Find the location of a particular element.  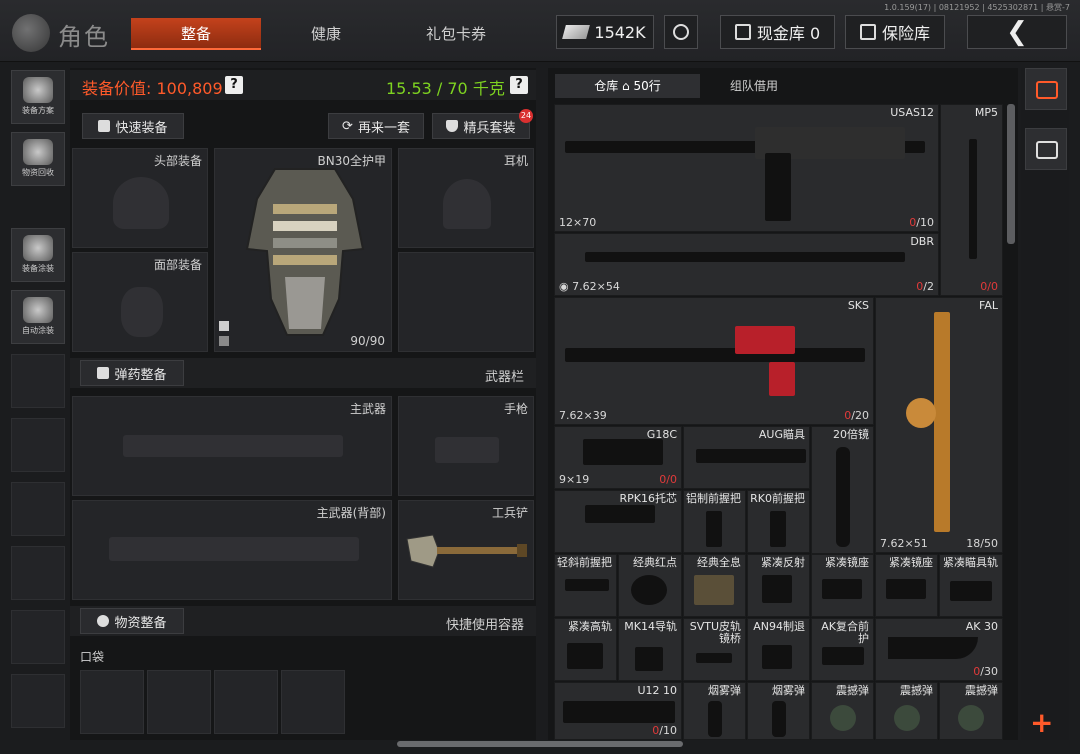

pistol-slot: 手枪 is located at coordinates (466, 446).